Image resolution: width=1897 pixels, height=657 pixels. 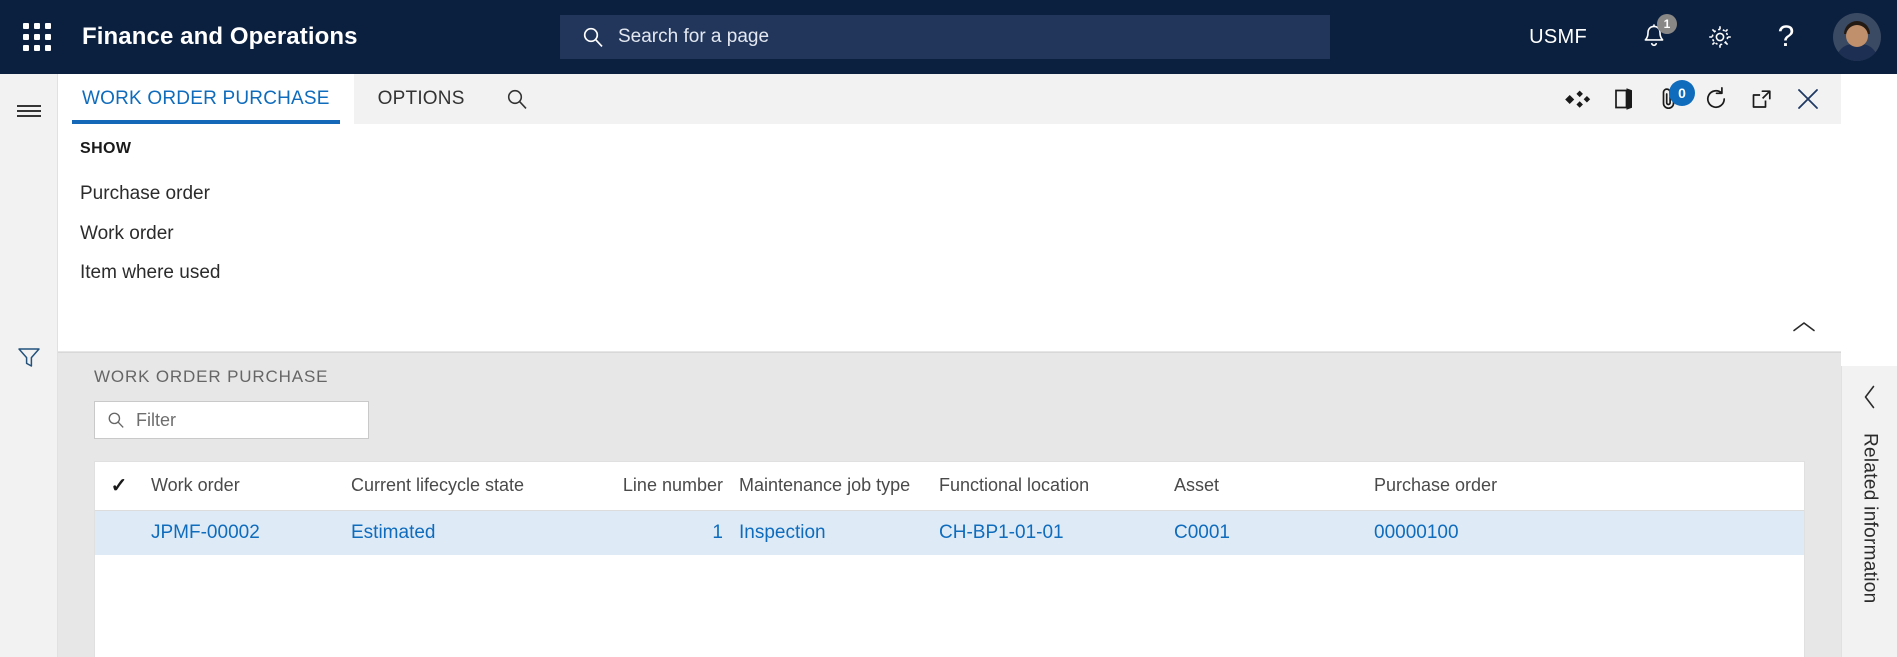 I want to click on cell-current-lifecycle-state: Estimated, so click(x=475, y=532).